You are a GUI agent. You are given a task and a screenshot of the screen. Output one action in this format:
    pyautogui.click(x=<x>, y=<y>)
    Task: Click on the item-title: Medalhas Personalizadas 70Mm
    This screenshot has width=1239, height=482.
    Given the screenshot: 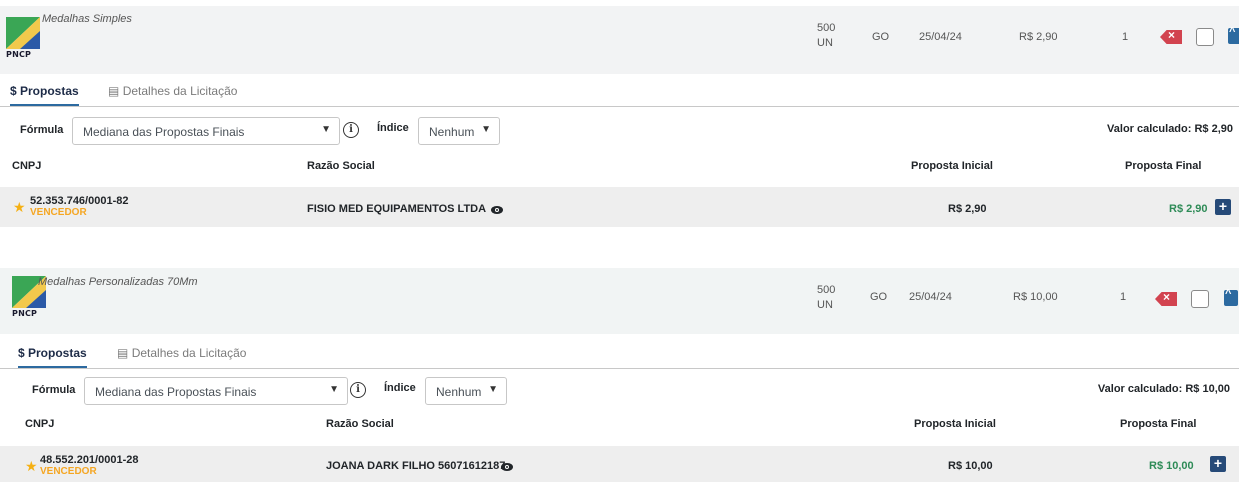 What is the action you would take?
    pyautogui.click(x=118, y=282)
    